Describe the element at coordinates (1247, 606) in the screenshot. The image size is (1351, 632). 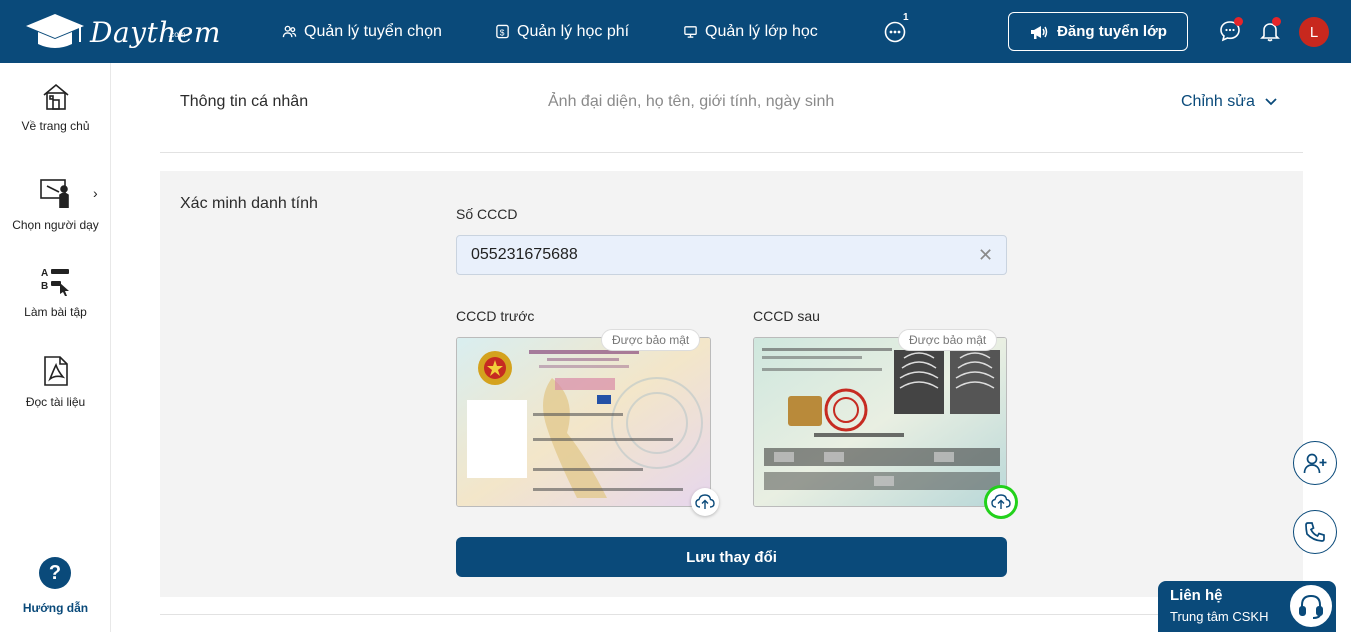
I see `customer-support-widget: Liên hệ Trung tâm CSKH` at that location.